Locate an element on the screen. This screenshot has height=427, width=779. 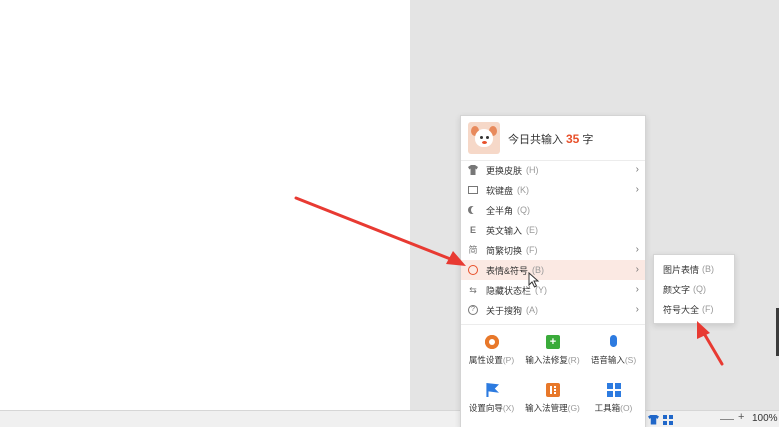
menu-item-simplified-traditional: 简 简繁切换 (F) › is located at coordinates (553, 250).